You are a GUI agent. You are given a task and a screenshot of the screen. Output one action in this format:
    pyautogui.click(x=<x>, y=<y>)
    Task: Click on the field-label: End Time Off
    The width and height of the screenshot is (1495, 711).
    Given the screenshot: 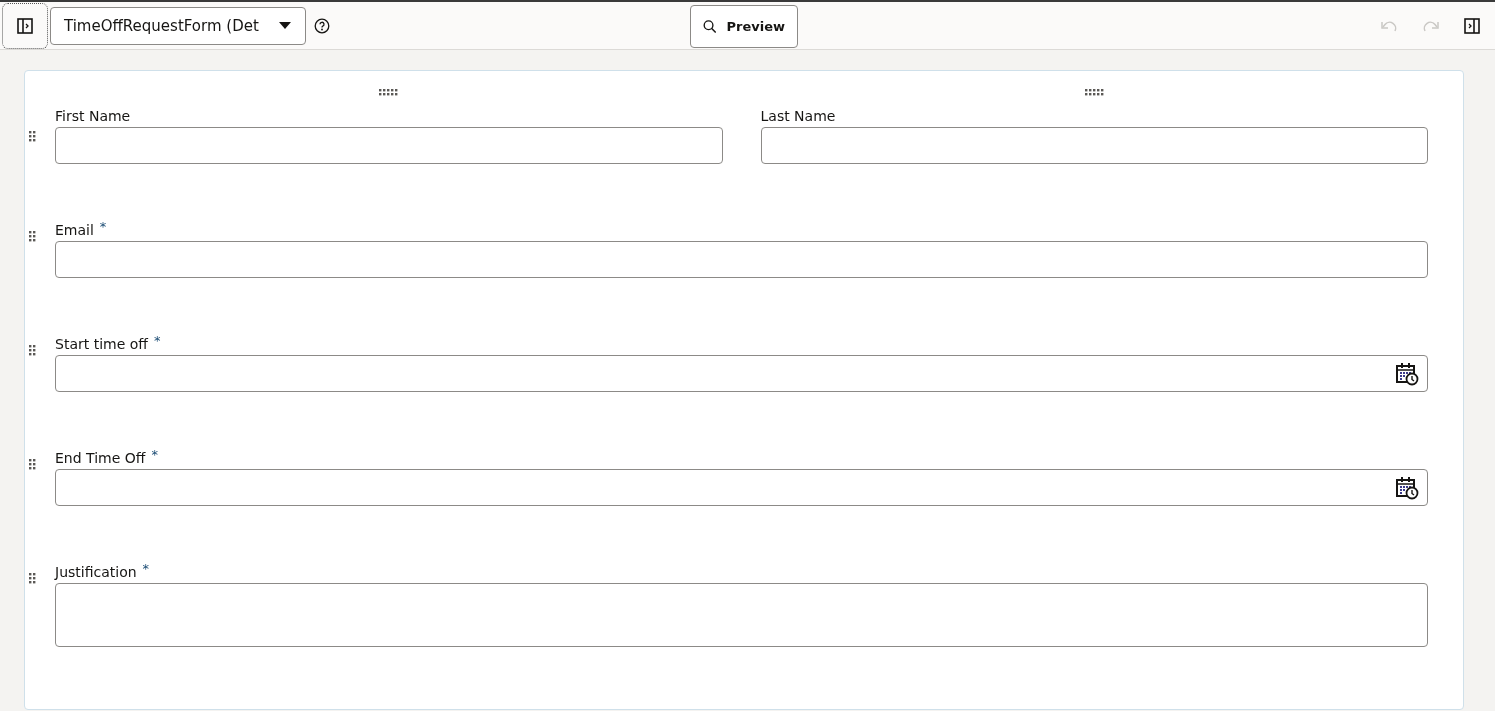 What is the action you would take?
    pyautogui.click(x=100, y=458)
    